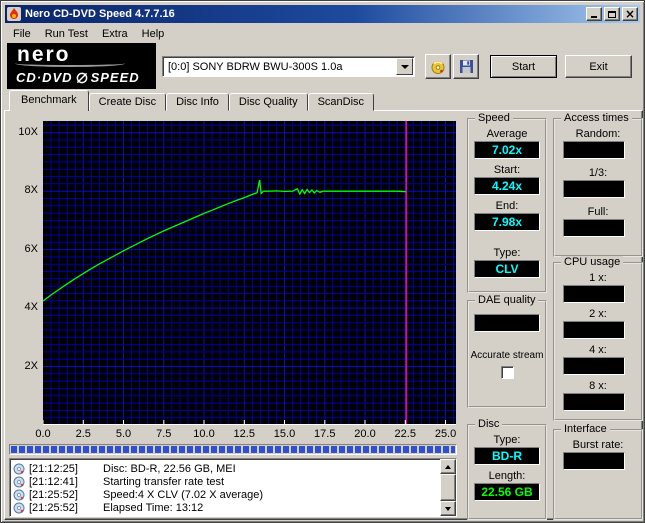  What do you see at coordinates (594, 14) in the screenshot?
I see `minimize-button` at bounding box center [594, 14].